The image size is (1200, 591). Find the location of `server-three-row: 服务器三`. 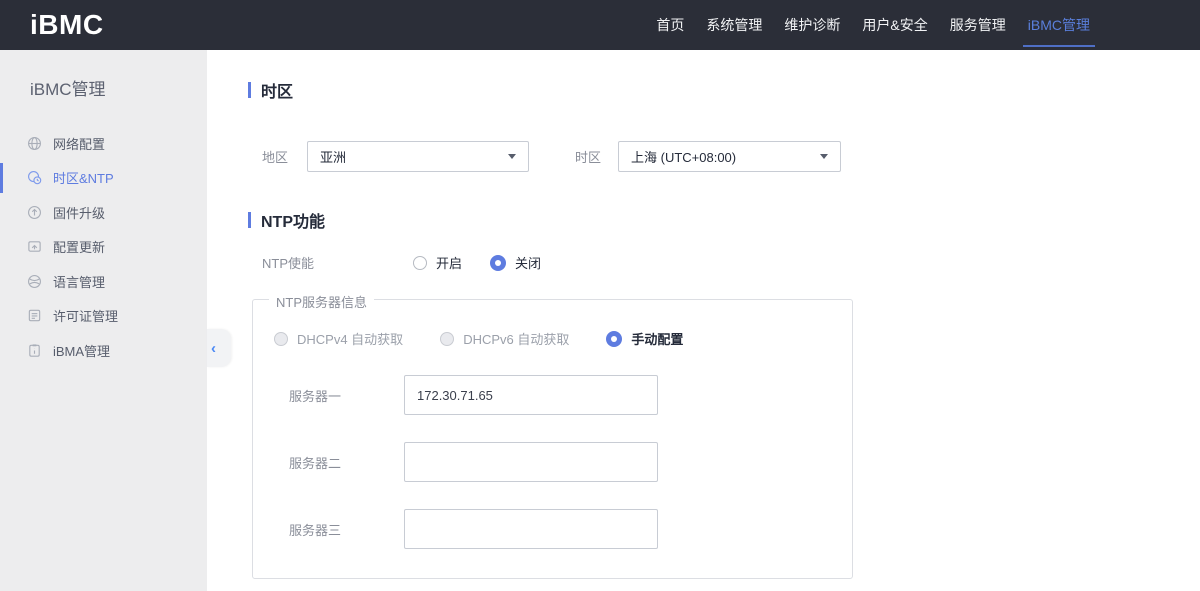

server-three-row: 服务器三 is located at coordinates (552, 529).